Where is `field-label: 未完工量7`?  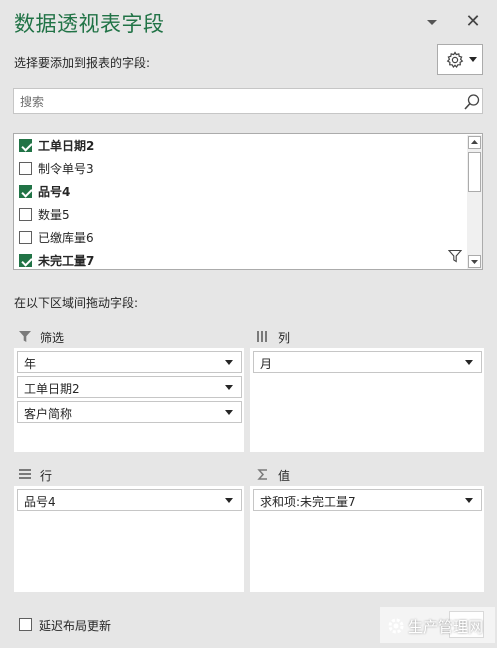
field-label: 未完工量7 is located at coordinates (66, 261).